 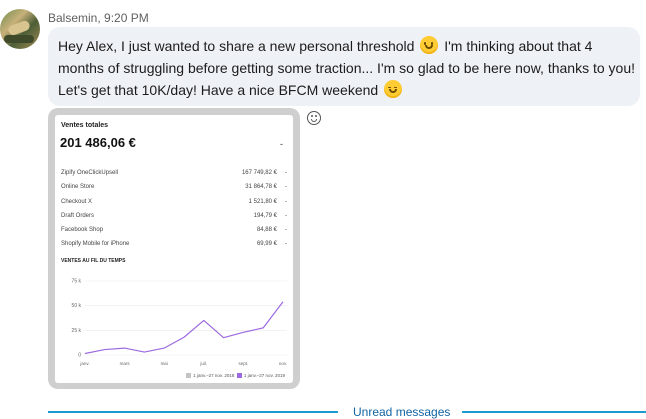 I want to click on row-label: Draft Orders, so click(x=78, y=215).